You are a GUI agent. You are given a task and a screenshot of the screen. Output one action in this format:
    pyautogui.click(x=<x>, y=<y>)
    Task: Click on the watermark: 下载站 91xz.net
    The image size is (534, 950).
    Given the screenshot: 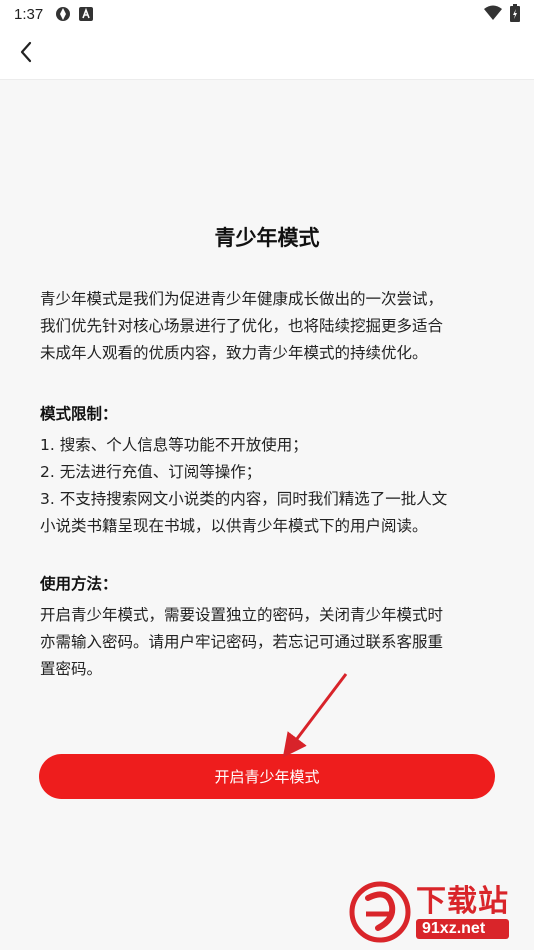 What is the action you would take?
    pyautogui.click(x=437, y=912)
    